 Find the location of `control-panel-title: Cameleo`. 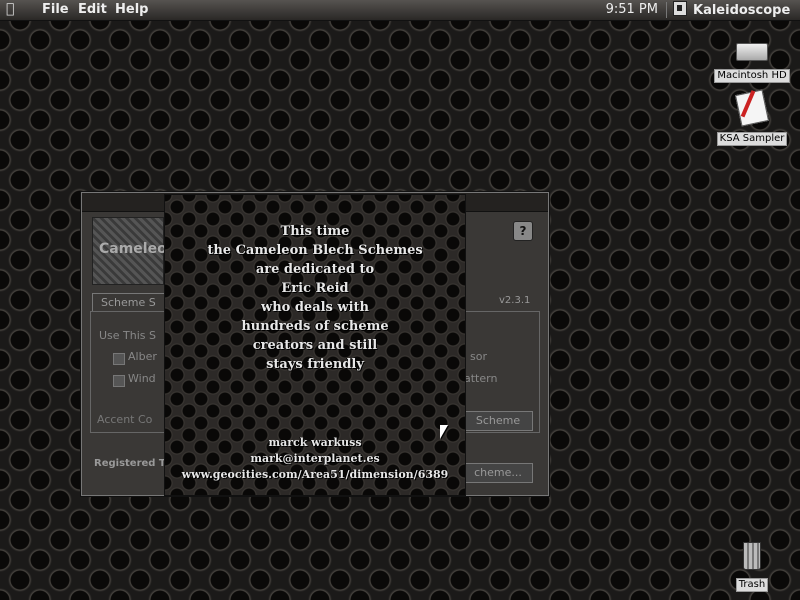

control-panel-title: Cameleo is located at coordinates (133, 249).